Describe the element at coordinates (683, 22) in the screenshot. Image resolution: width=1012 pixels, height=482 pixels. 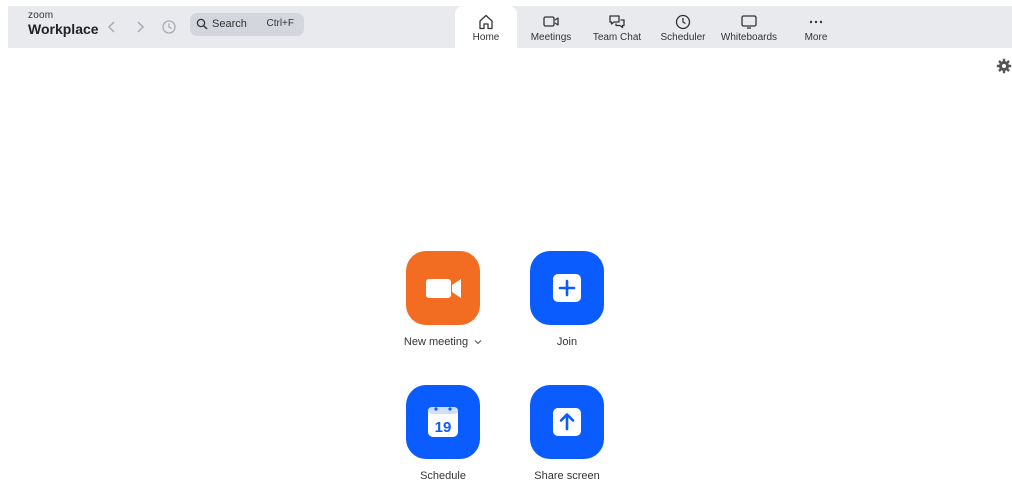
I see `clock-icon` at that location.